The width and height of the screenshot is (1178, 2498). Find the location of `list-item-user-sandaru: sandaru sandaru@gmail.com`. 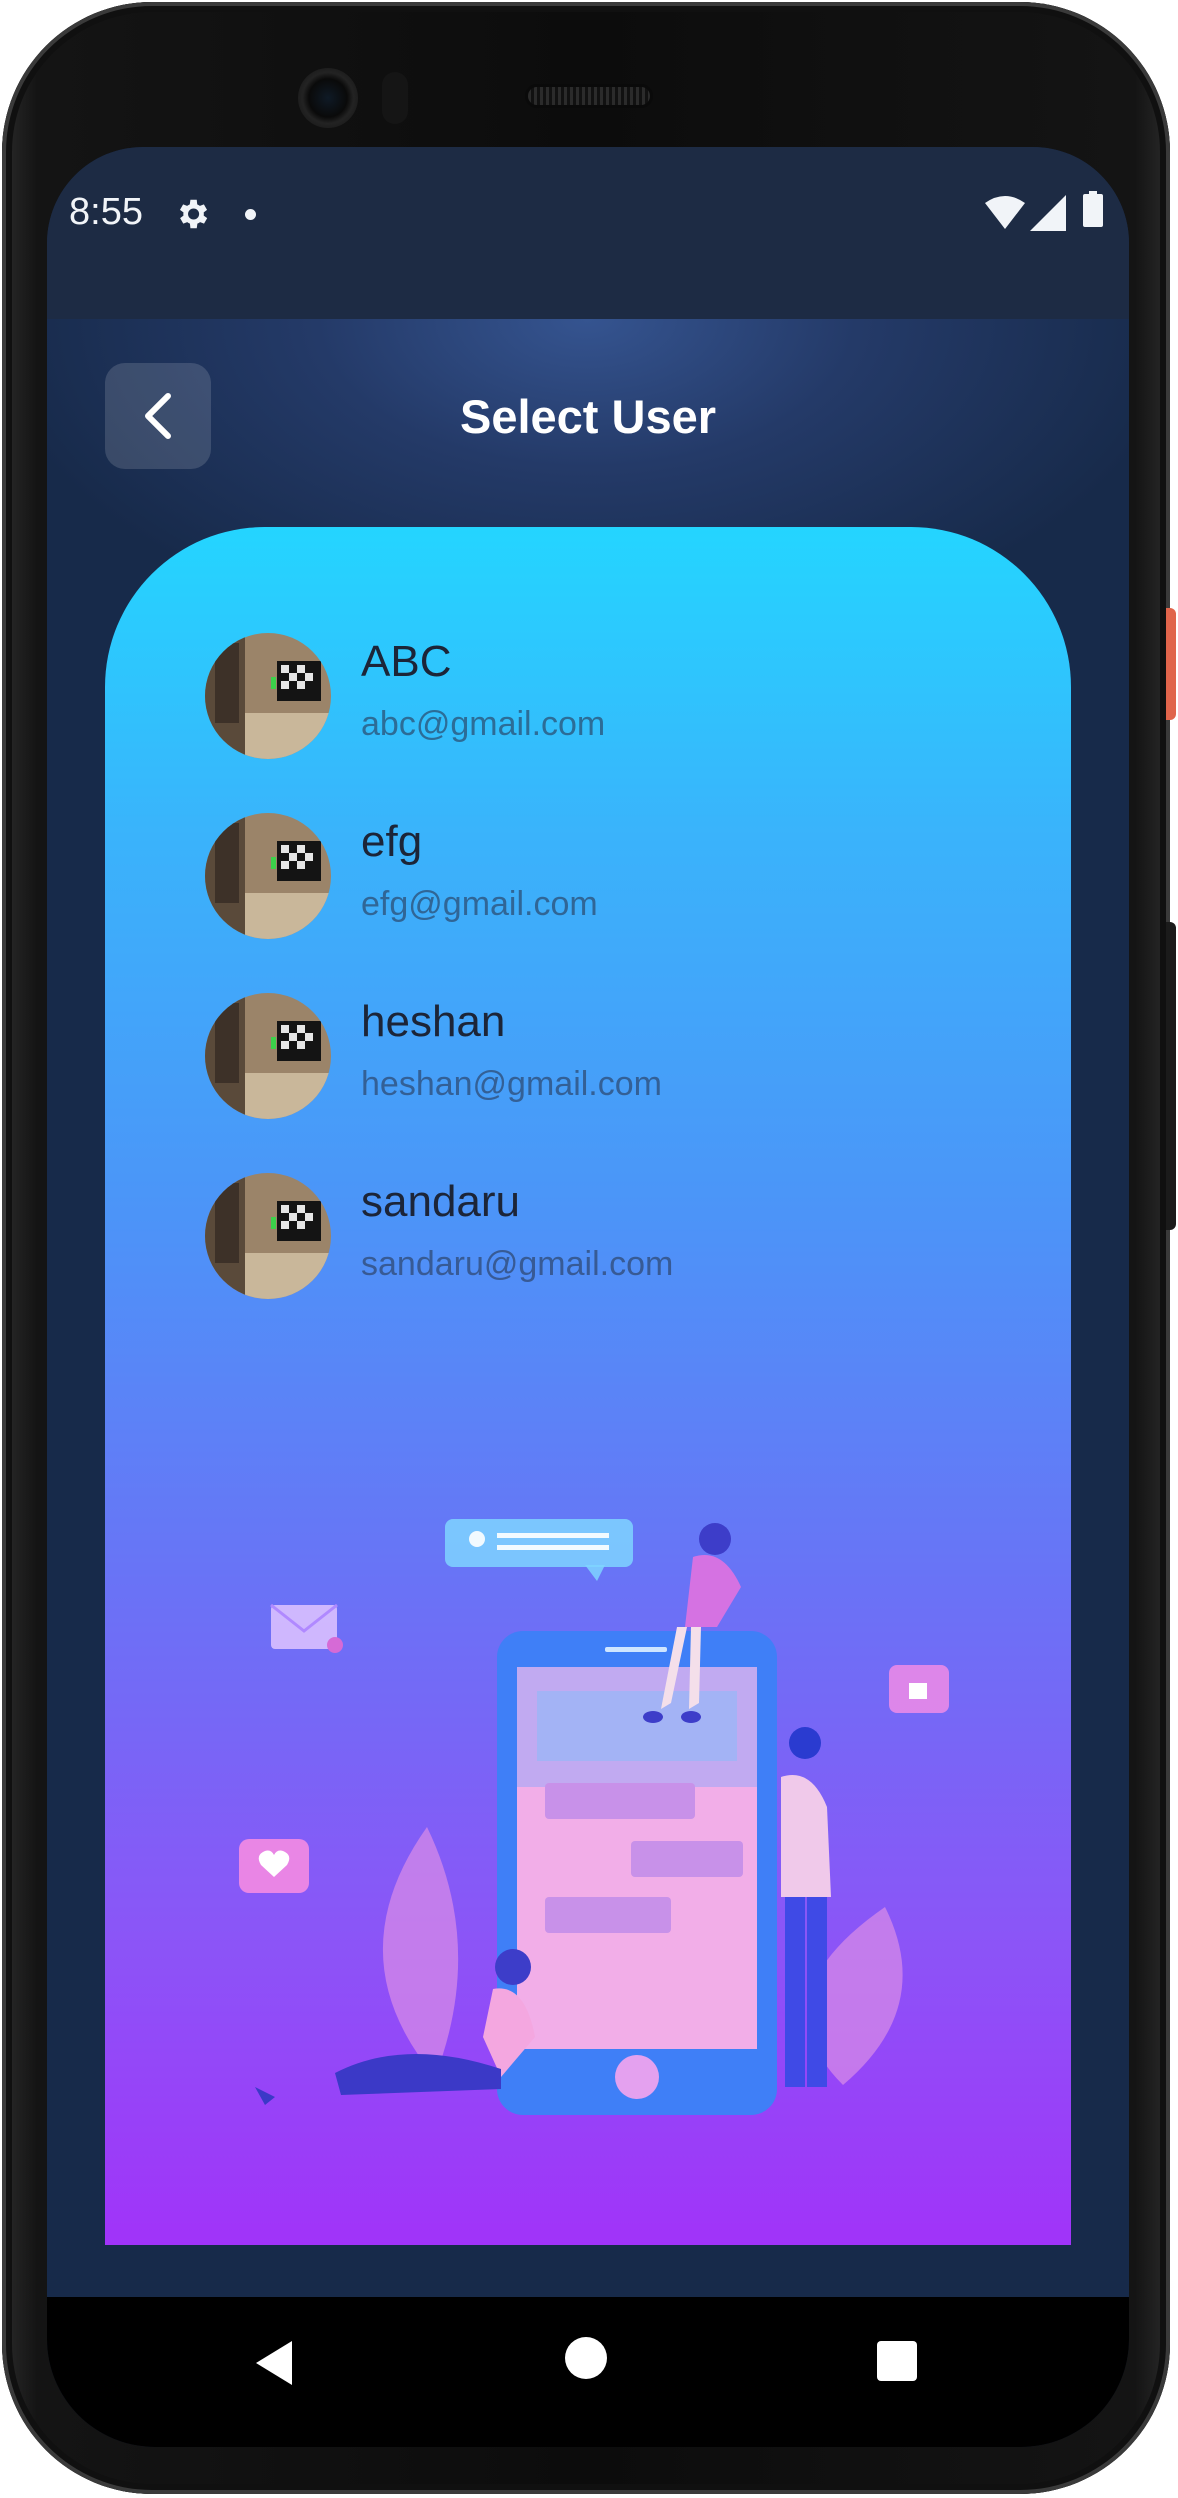

list-item-user-sandaru: sandaru sandaru@gmail.com is located at coordinates (605, 1237).